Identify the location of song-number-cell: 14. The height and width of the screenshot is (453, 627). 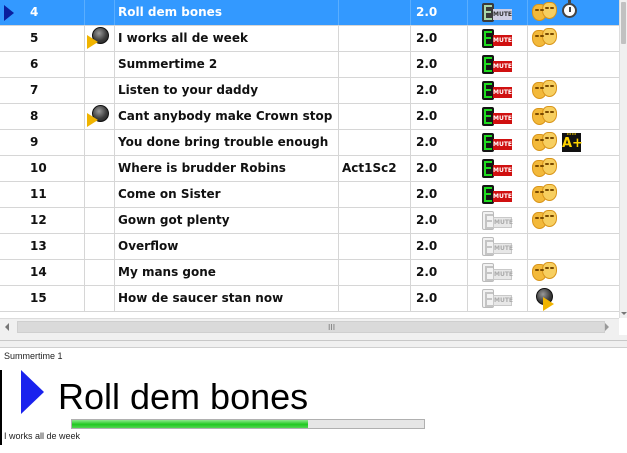
(42, 272).